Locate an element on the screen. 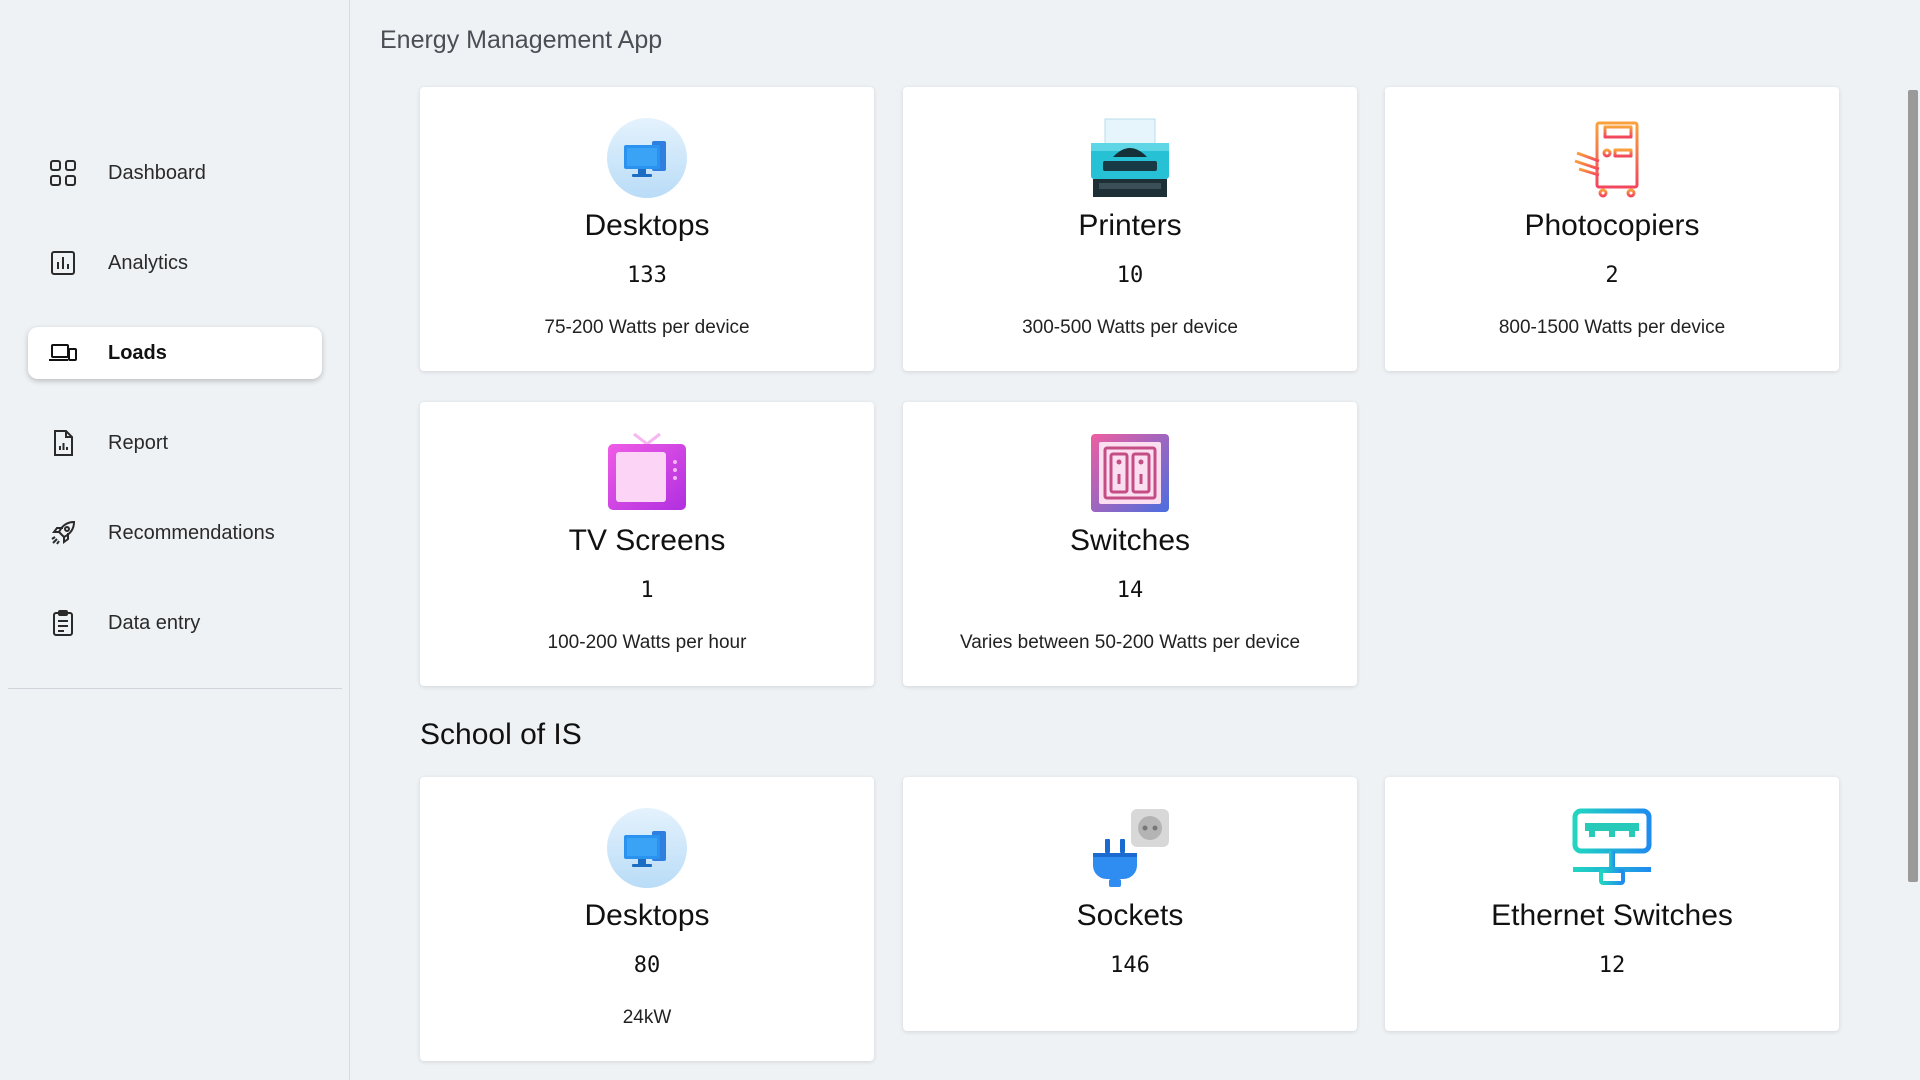  load-name: Photocopiers is located at coordinates (1612, 225).